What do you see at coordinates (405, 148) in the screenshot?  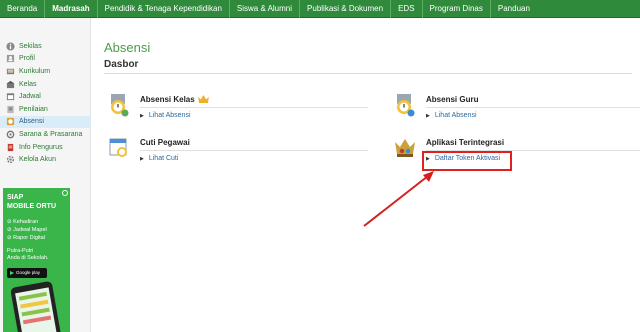 I see `integrated-app-icon` at bounding box center [405, 148].